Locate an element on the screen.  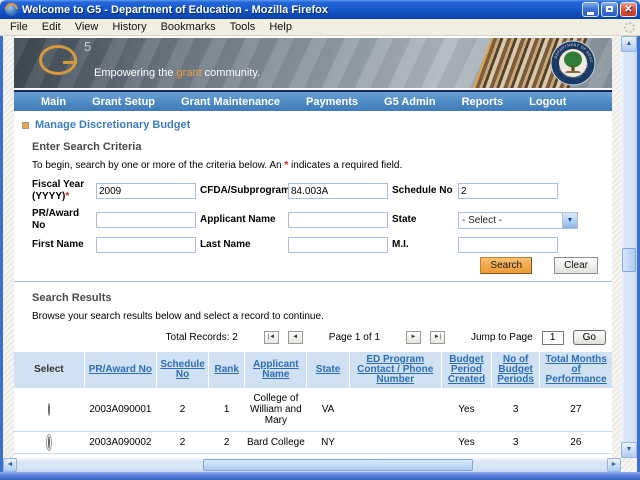
row-1-periods: 3 is located at coordinates (515, 442).